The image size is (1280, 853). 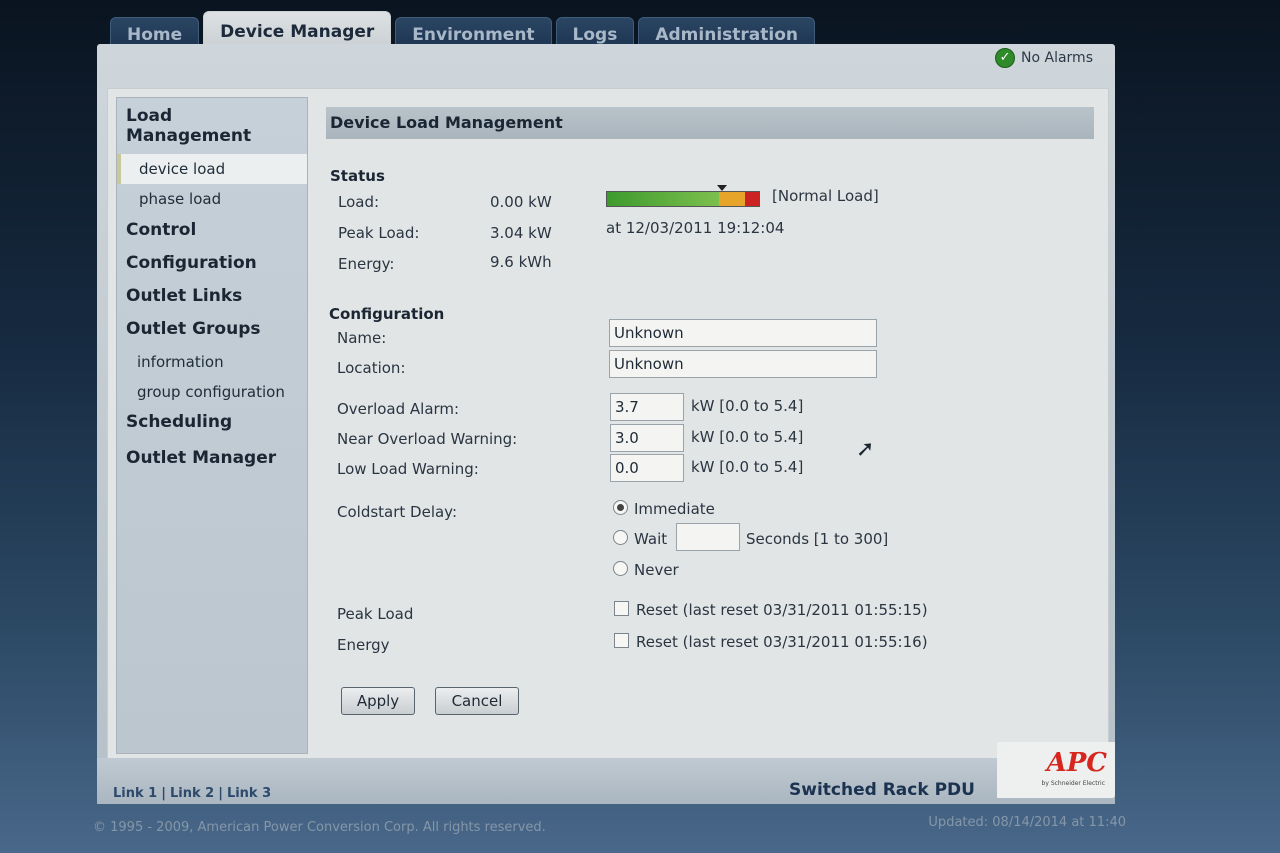 I want to click on product-name: Switched Rack PDU, so click(x=882, y=790).